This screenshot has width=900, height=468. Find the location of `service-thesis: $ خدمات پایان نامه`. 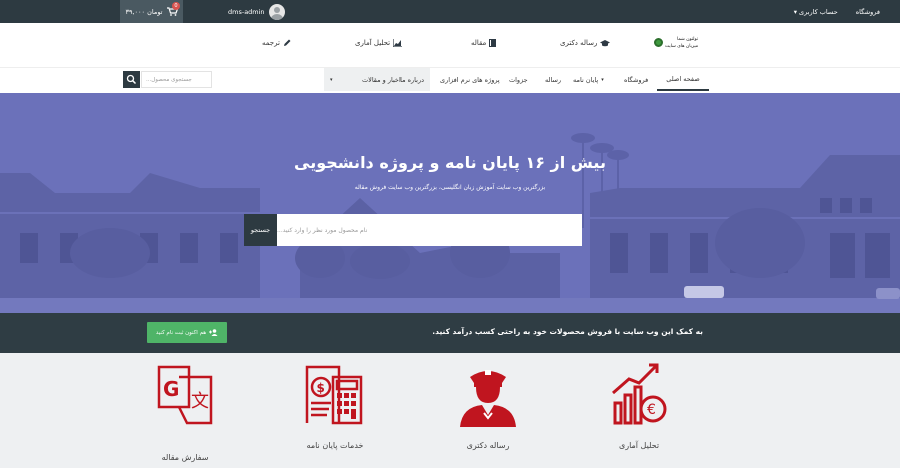

service-thesis: $ خدمات پایان نامه is located at coordinates (335, 415).